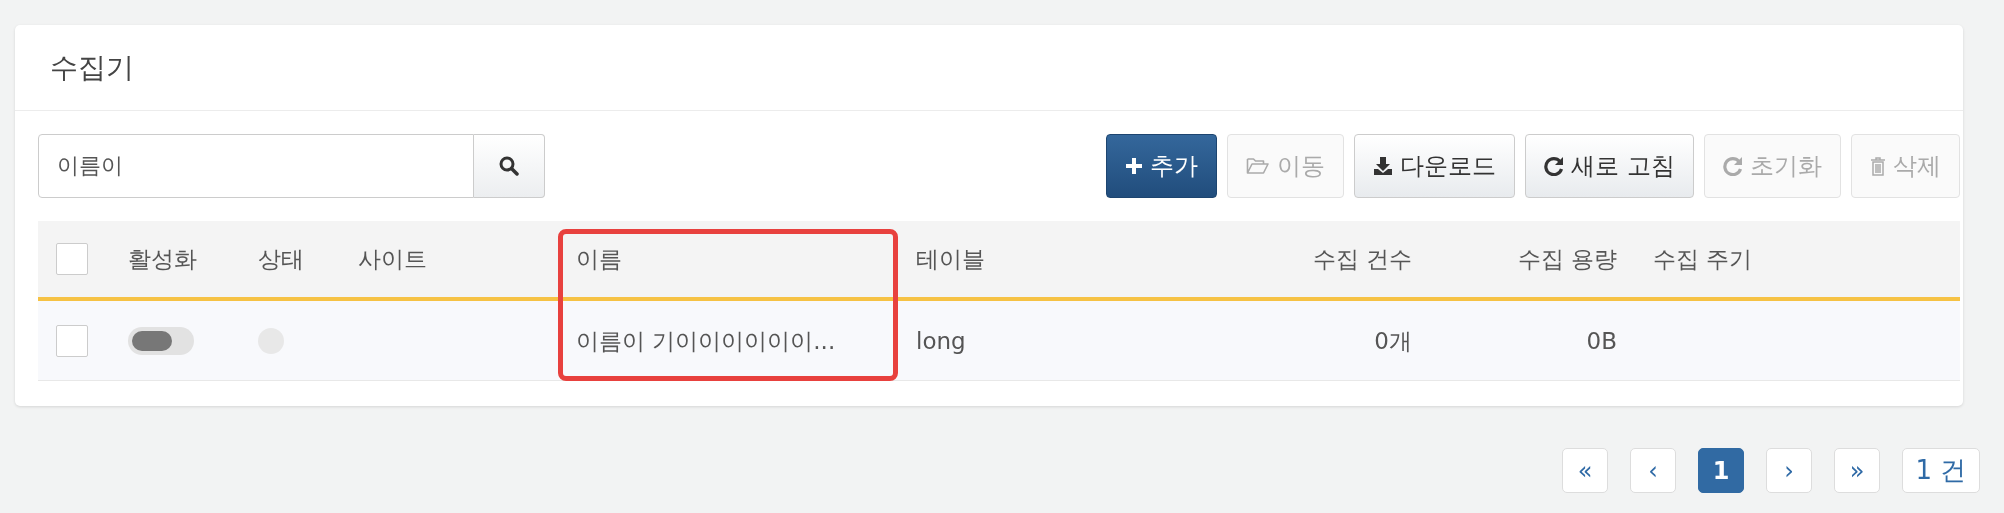  Describe the element at coordinates (92, 67) in the screenshot. I see `panel-title: 수집기` at that location.